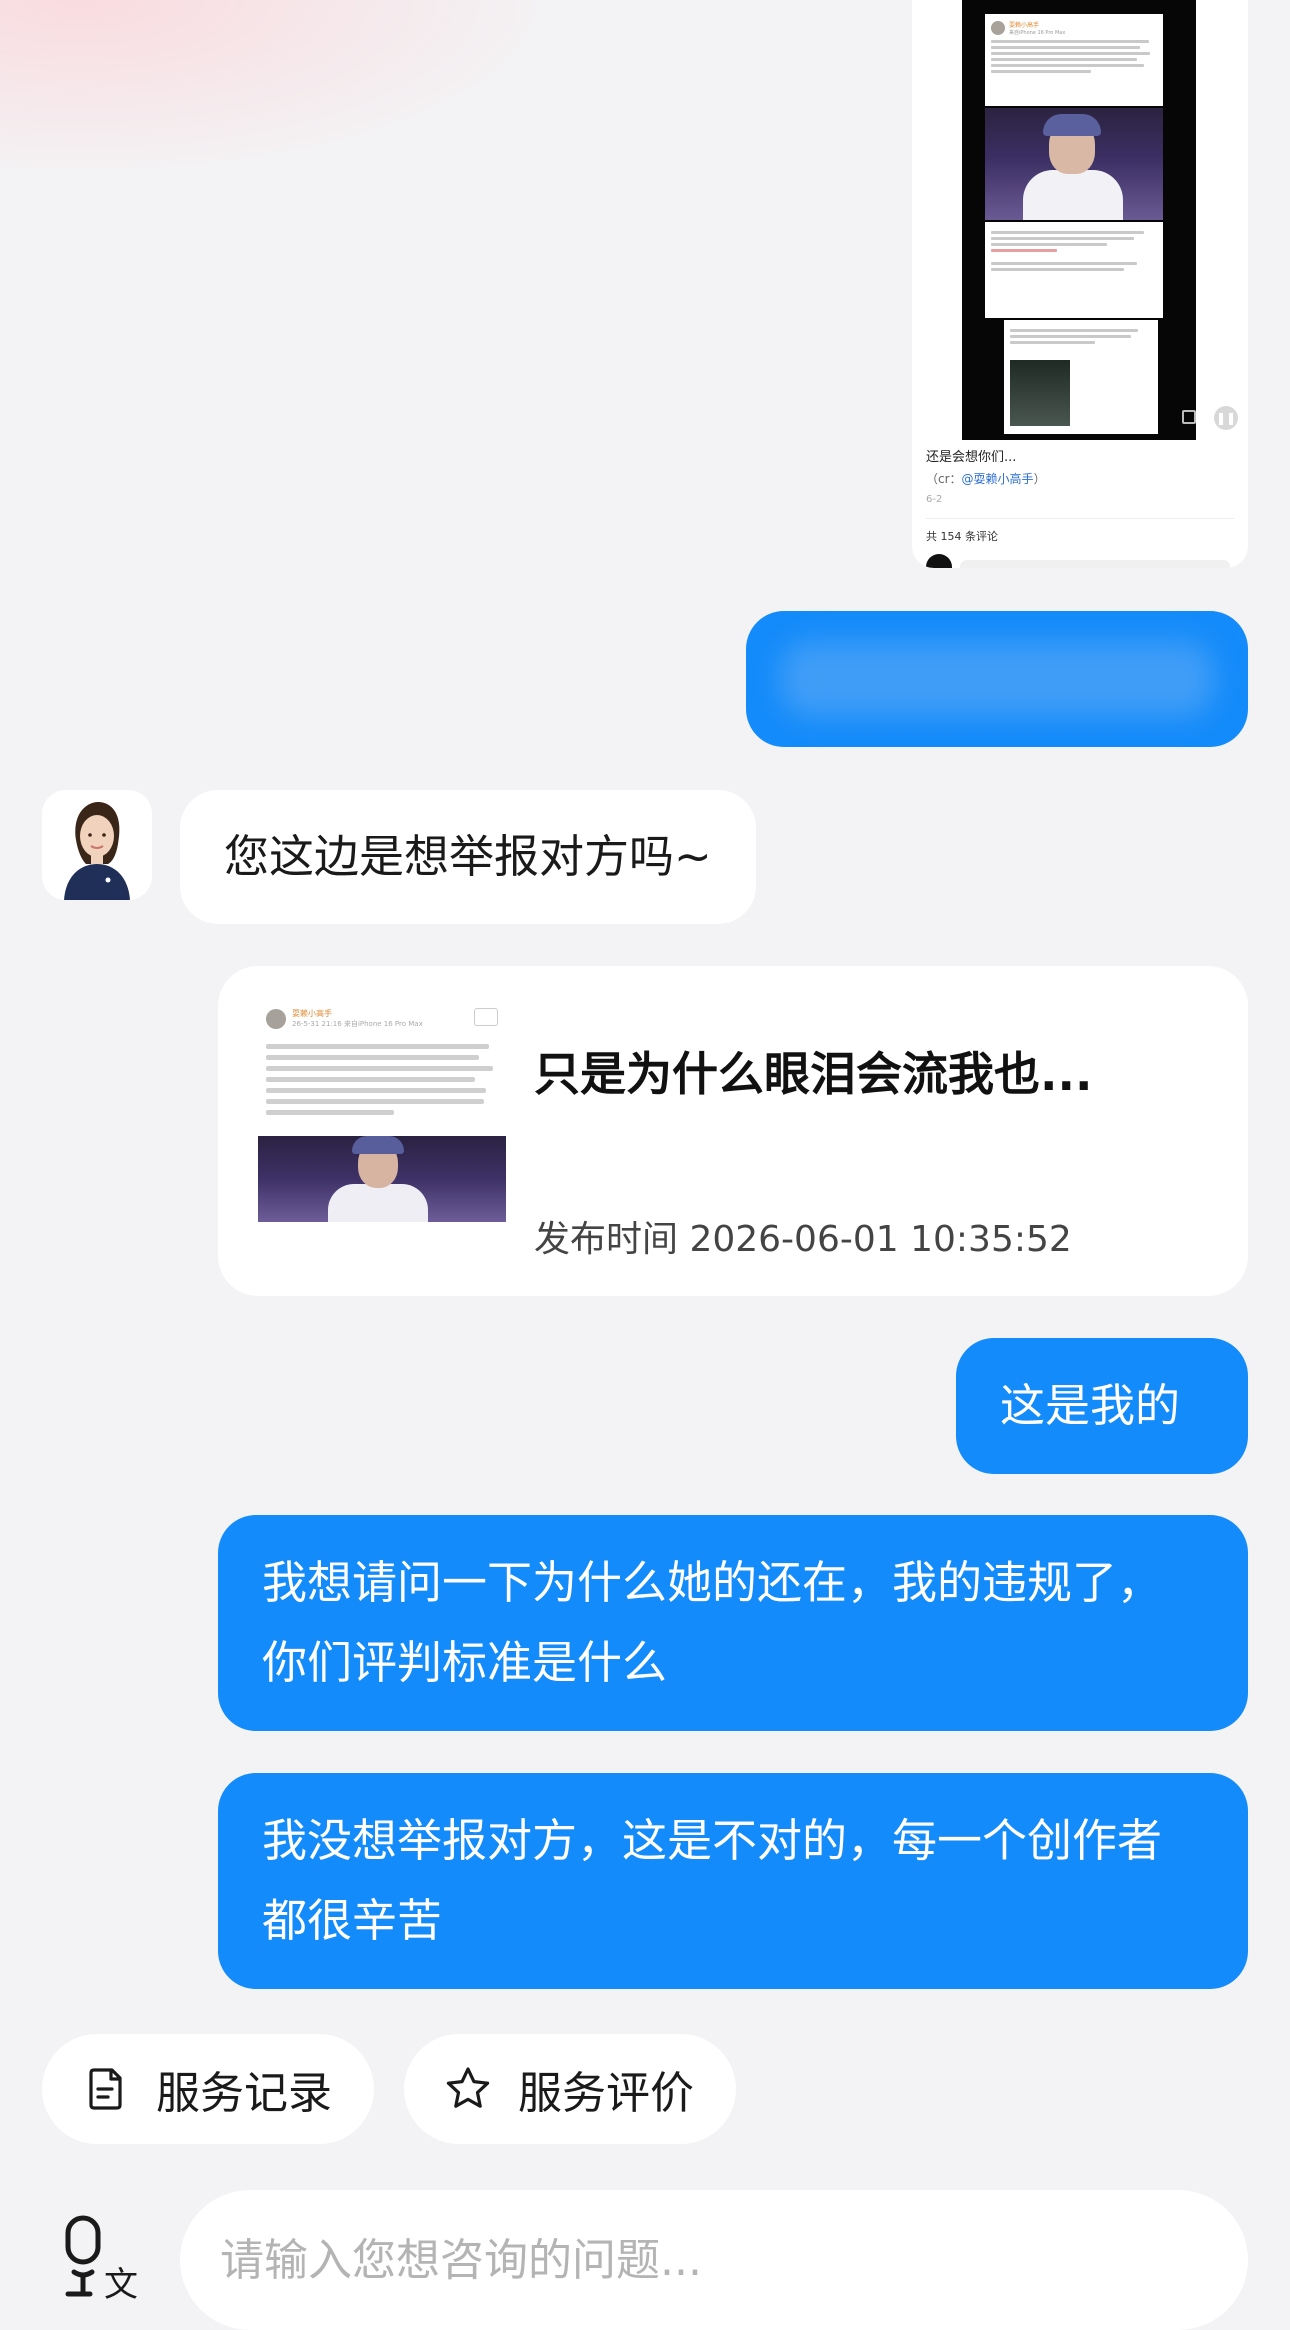 The image size is (1290, 2330). What do you see at coordinates (606, 2093) in the screenshot?
I see `service-rating-label: 服务评价` at bounding box center [606, 2093].